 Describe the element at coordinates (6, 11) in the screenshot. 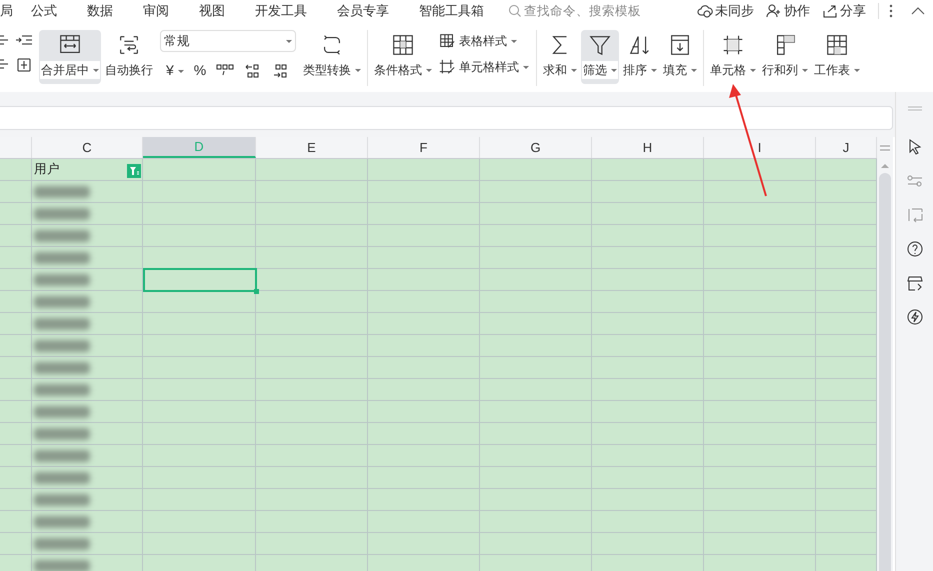

I see `menu-tab: 局` at that location.